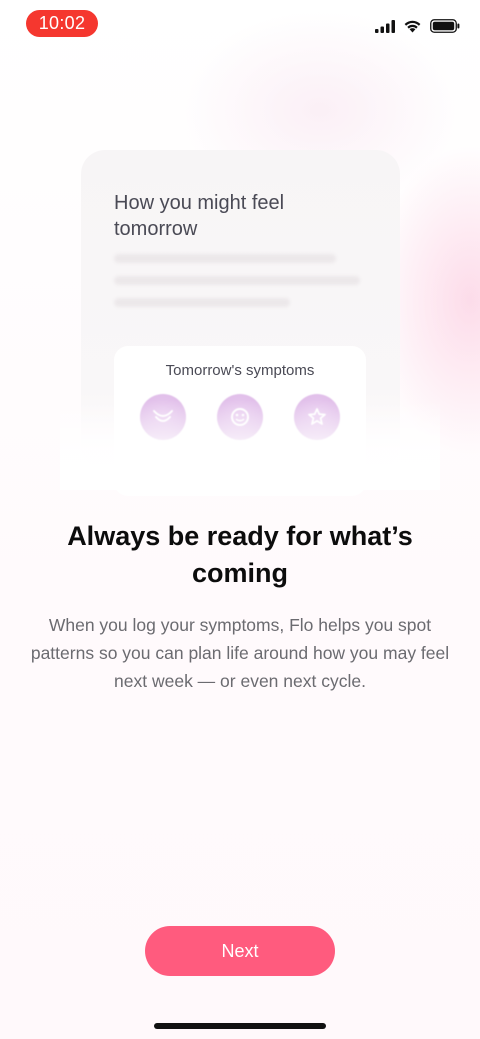 The image size is (480, 1039). What do you see at coordinates (445, 26) in the screenshot?
I see `battery-icon` at bounding box center [445, 26].